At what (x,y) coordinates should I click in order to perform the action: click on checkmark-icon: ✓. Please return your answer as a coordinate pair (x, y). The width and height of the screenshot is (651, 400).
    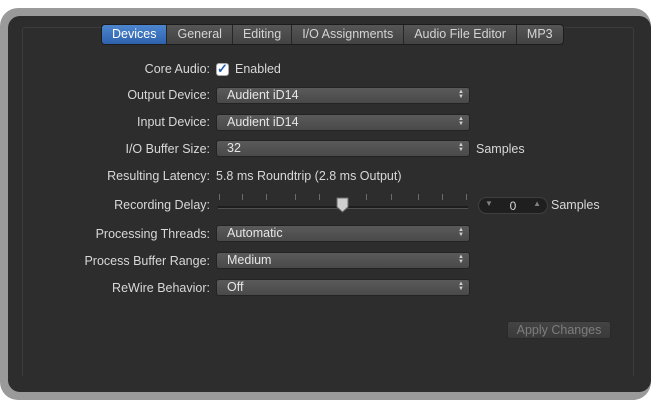
    Looking at the image, I should click on (222, 68).